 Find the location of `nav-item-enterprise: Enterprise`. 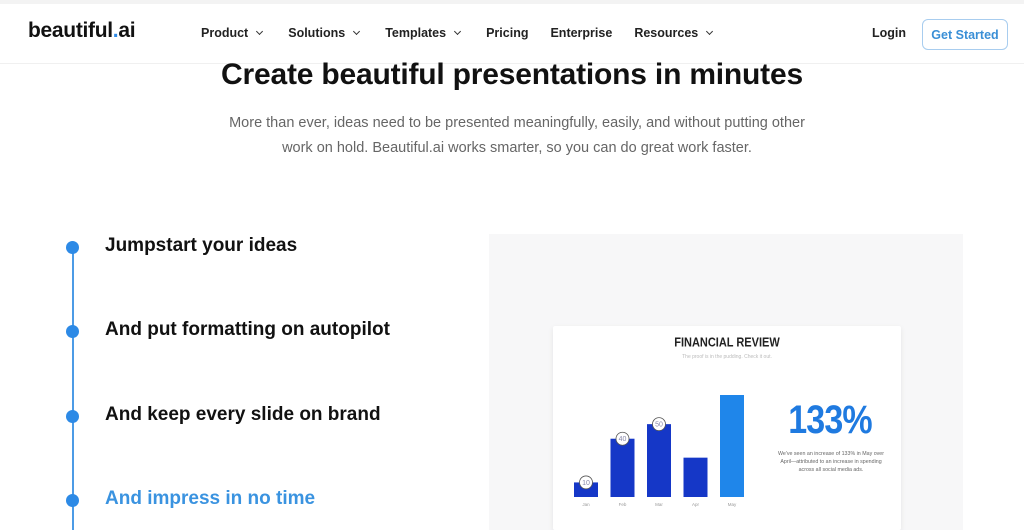

nav-item-enterprise: Enterprise is located at coordinates (581, 33).